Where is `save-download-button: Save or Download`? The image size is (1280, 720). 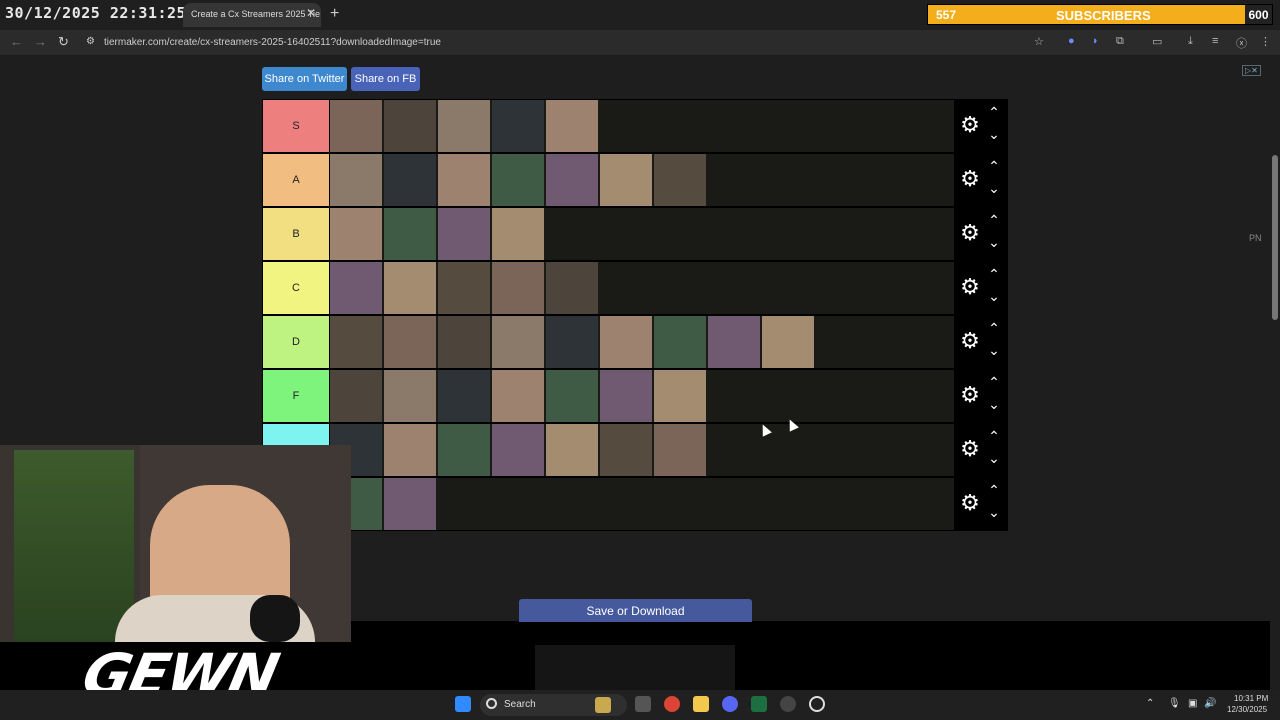 save-download-button: Save or Download is located at coordinates (635, 610).